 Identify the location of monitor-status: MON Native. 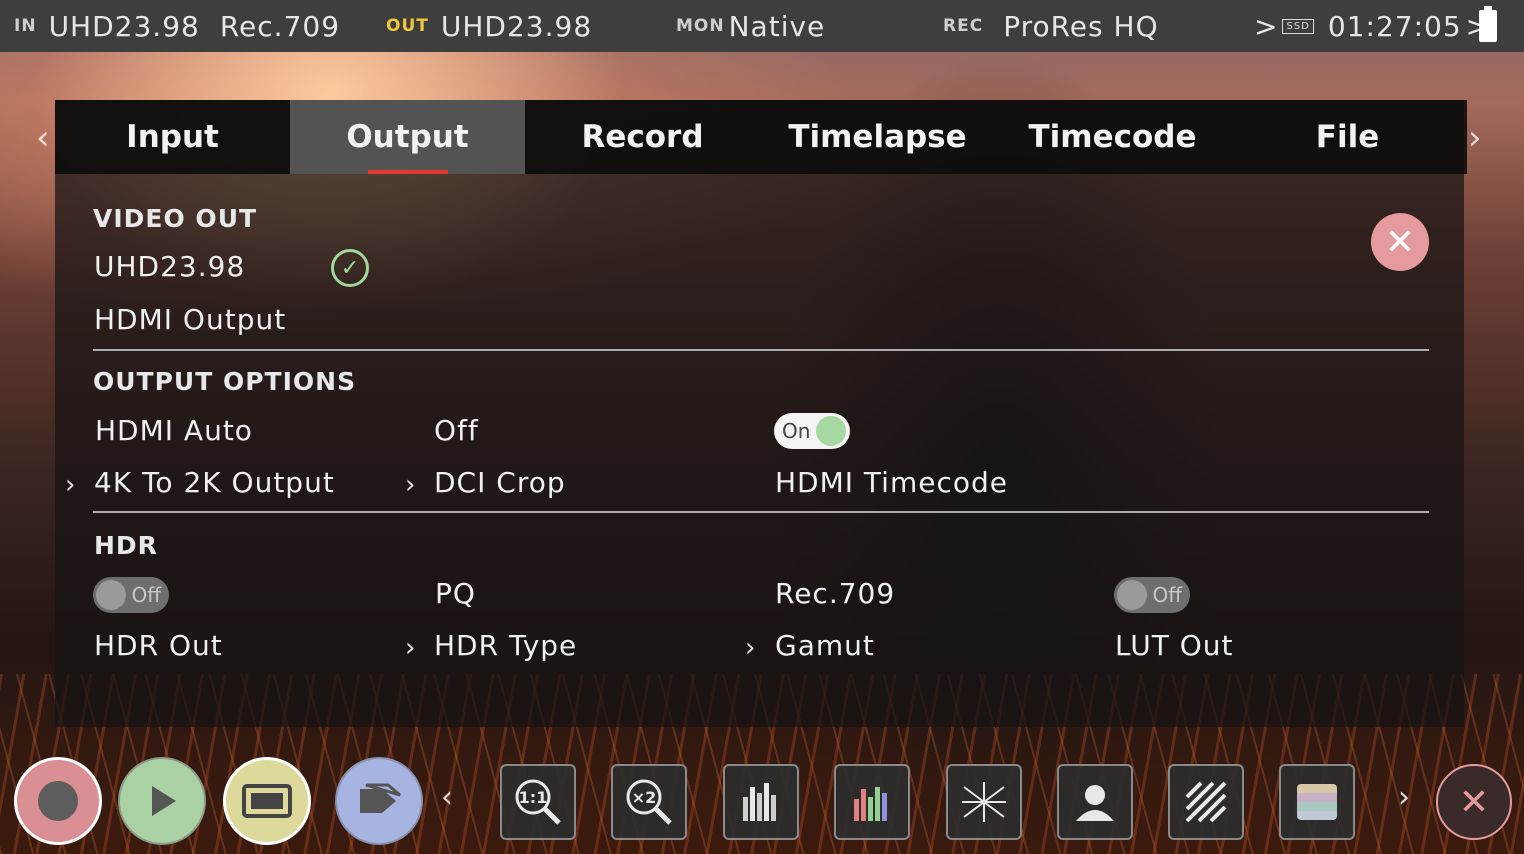
(750, 26).